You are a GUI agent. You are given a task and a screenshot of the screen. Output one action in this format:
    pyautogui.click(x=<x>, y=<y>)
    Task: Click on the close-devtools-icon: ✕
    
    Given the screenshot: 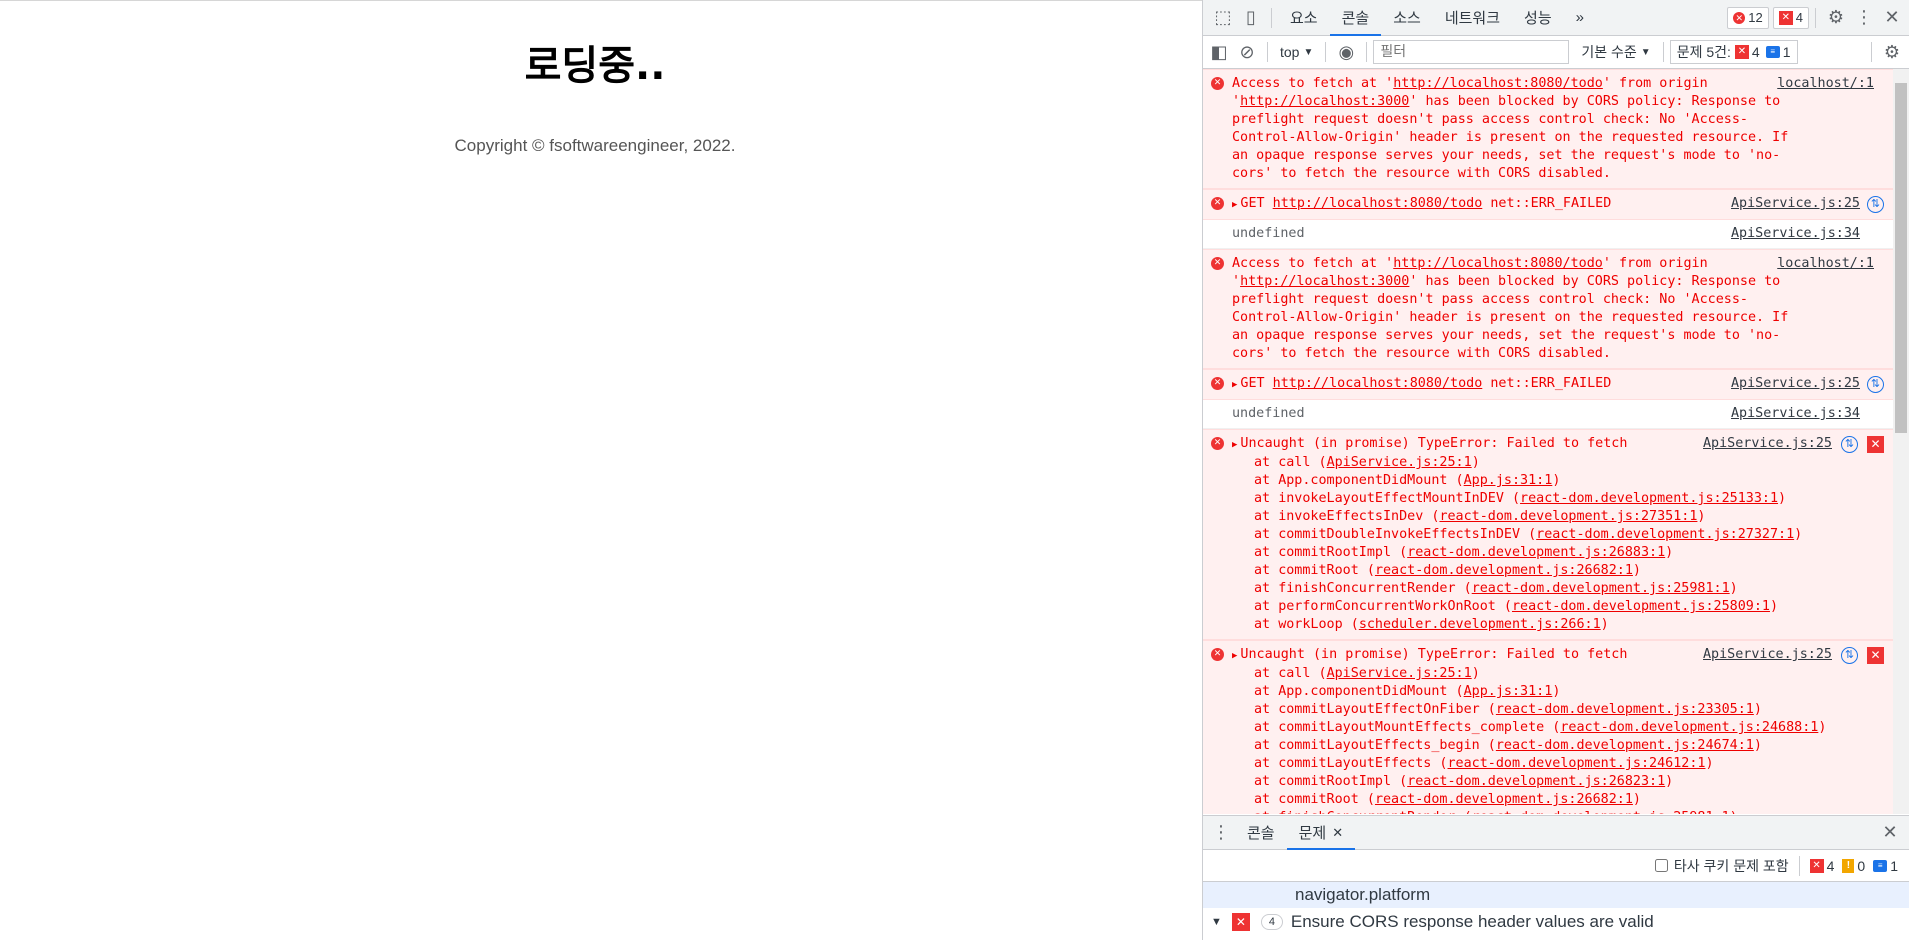 What is the action you would take?
    pyautogui.click(x=1892, y=18)
    